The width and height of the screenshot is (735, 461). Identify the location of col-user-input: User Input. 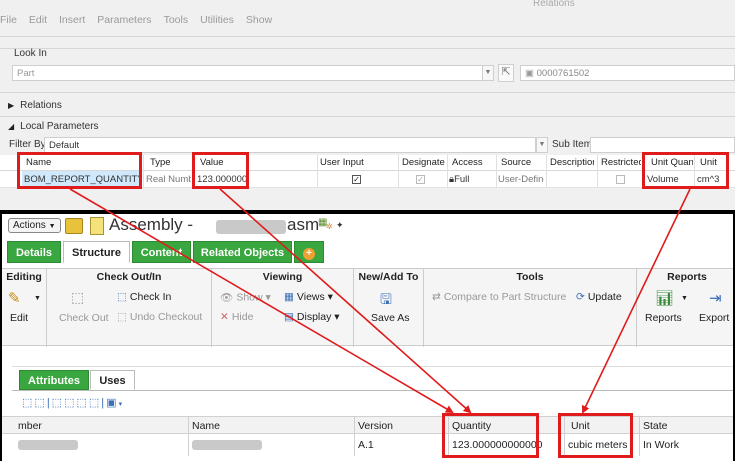
(350, 162).